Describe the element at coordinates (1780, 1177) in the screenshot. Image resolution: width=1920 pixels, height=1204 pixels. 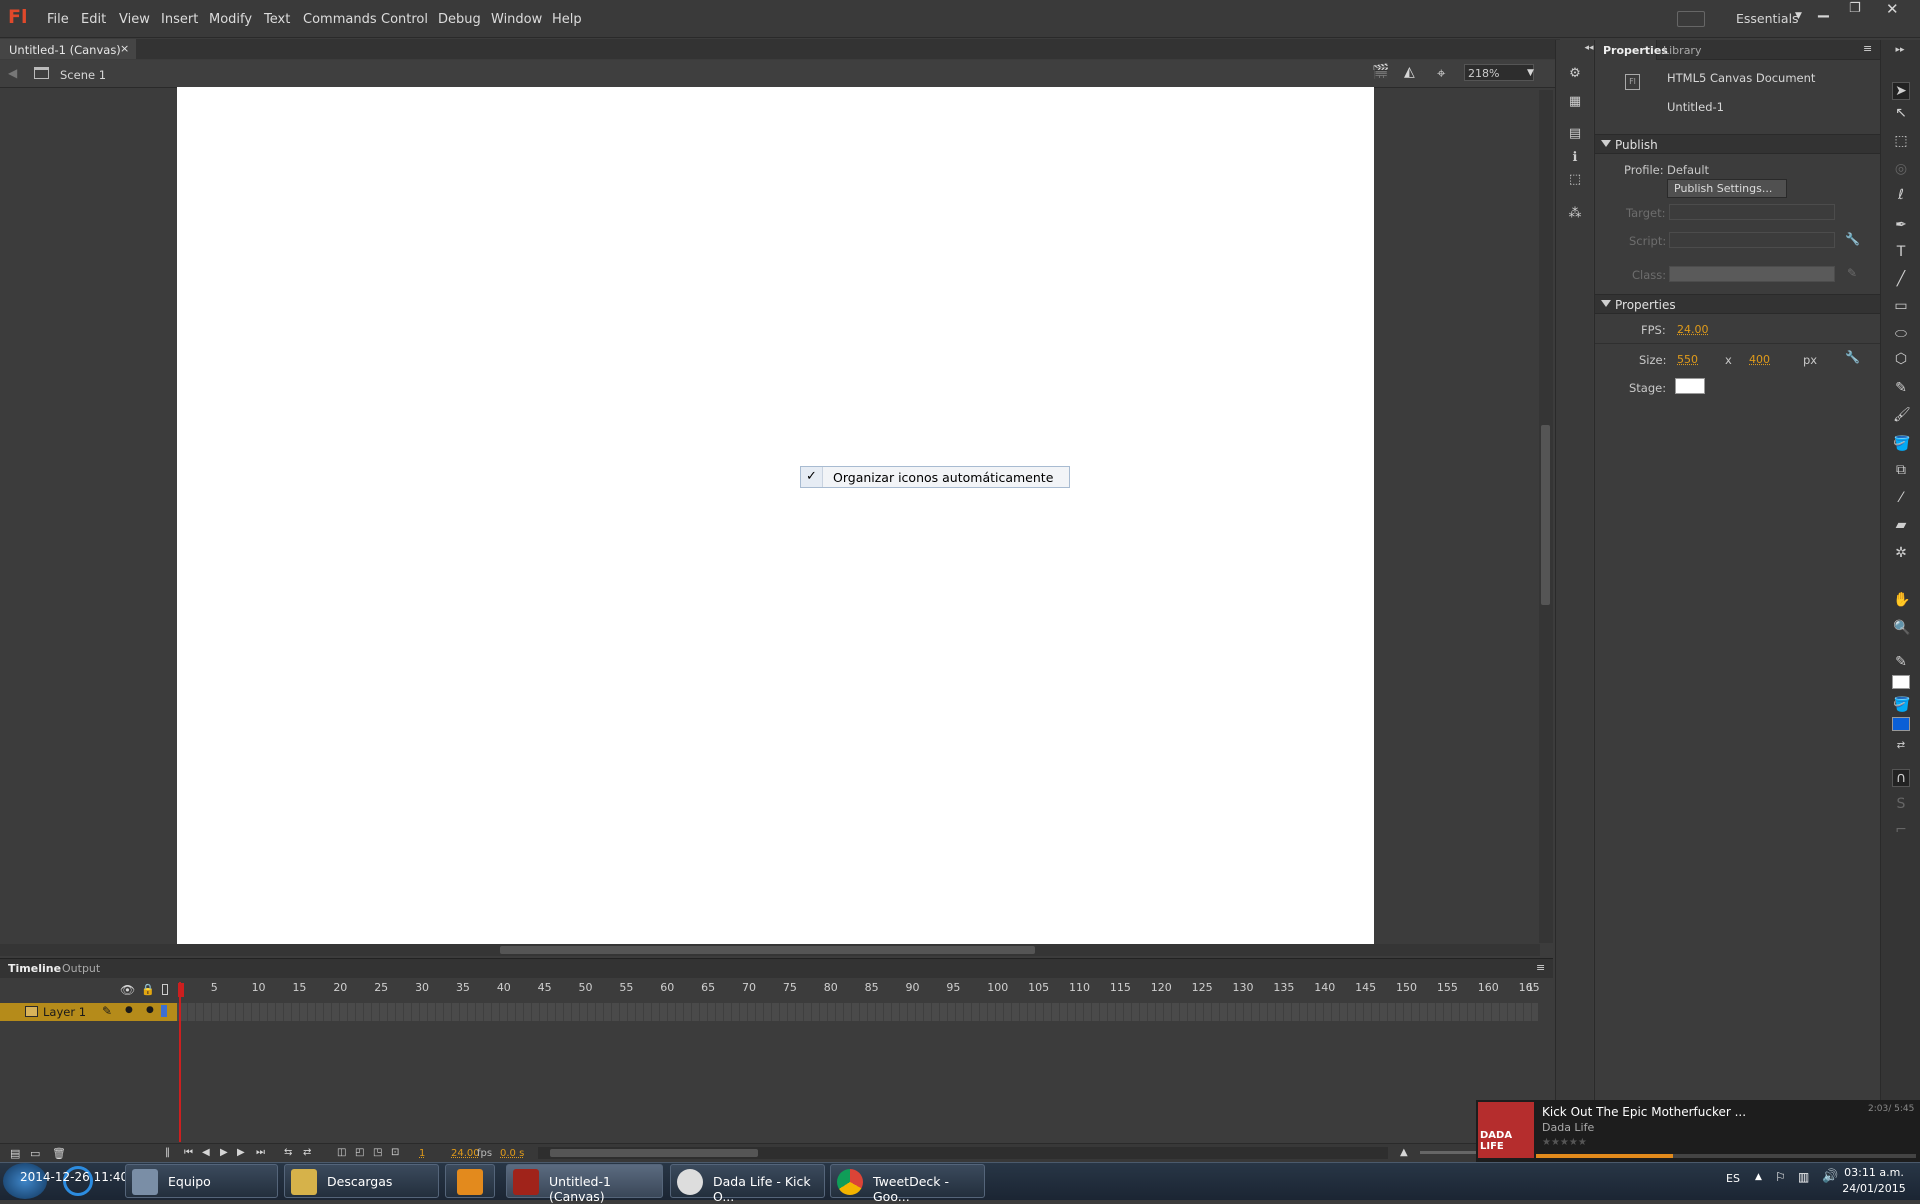
I see `action-center-icon: ⚐` at that location.